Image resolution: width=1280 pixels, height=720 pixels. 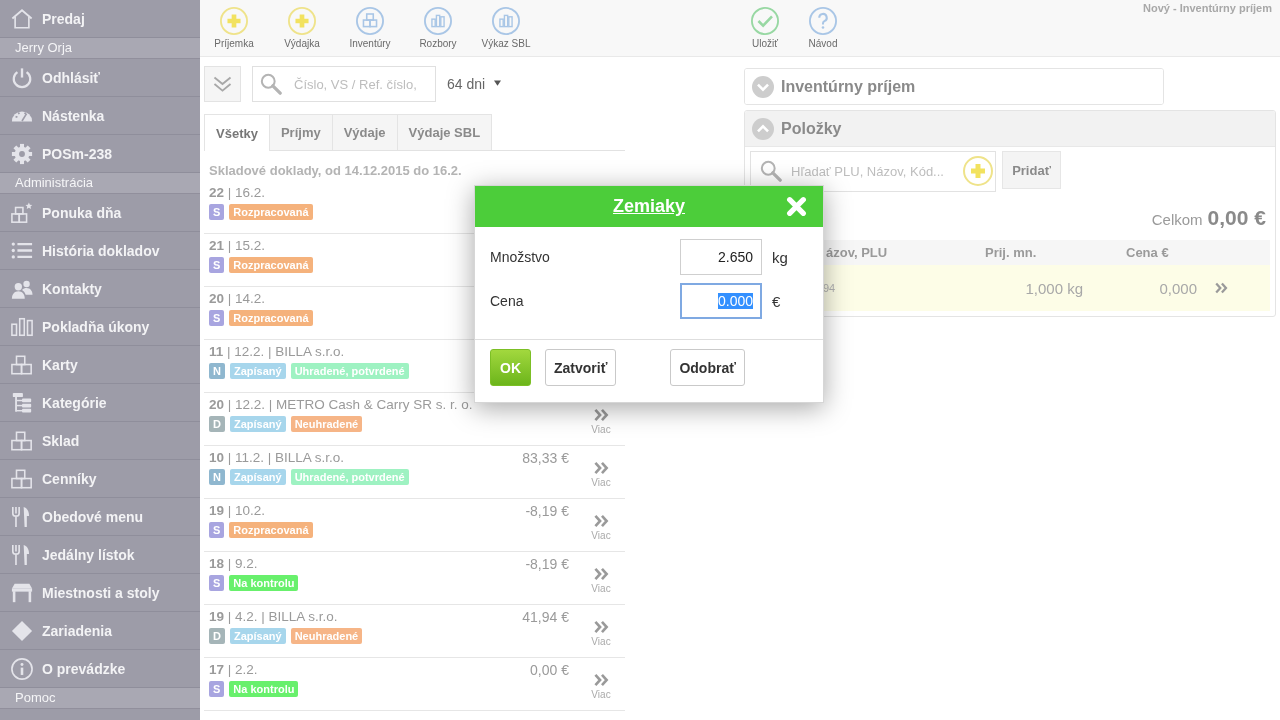 I want to click on gauge-icon, so click(x=22, y=115).